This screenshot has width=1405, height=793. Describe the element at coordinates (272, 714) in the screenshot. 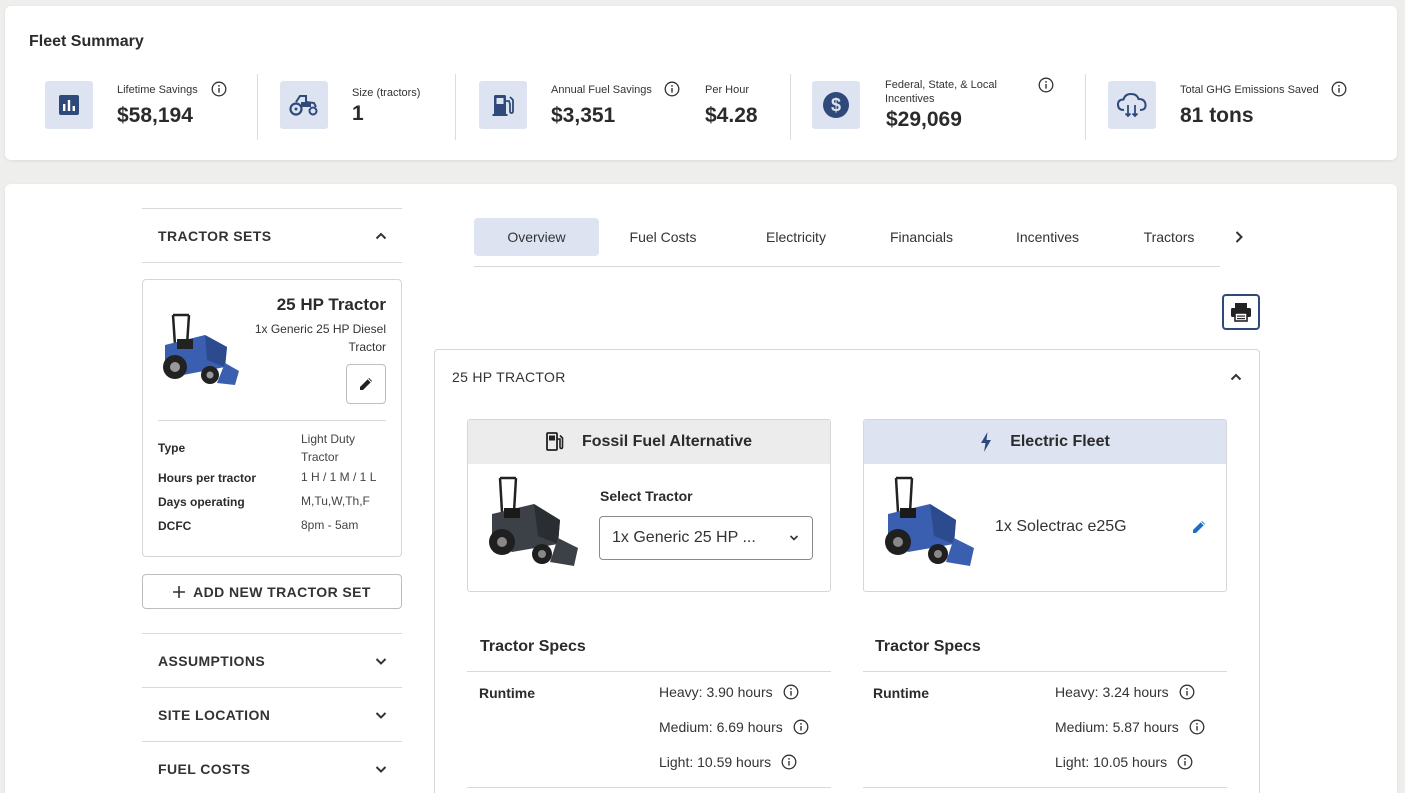

I see `site-location-toggle: SITE LOCATION` at that location.